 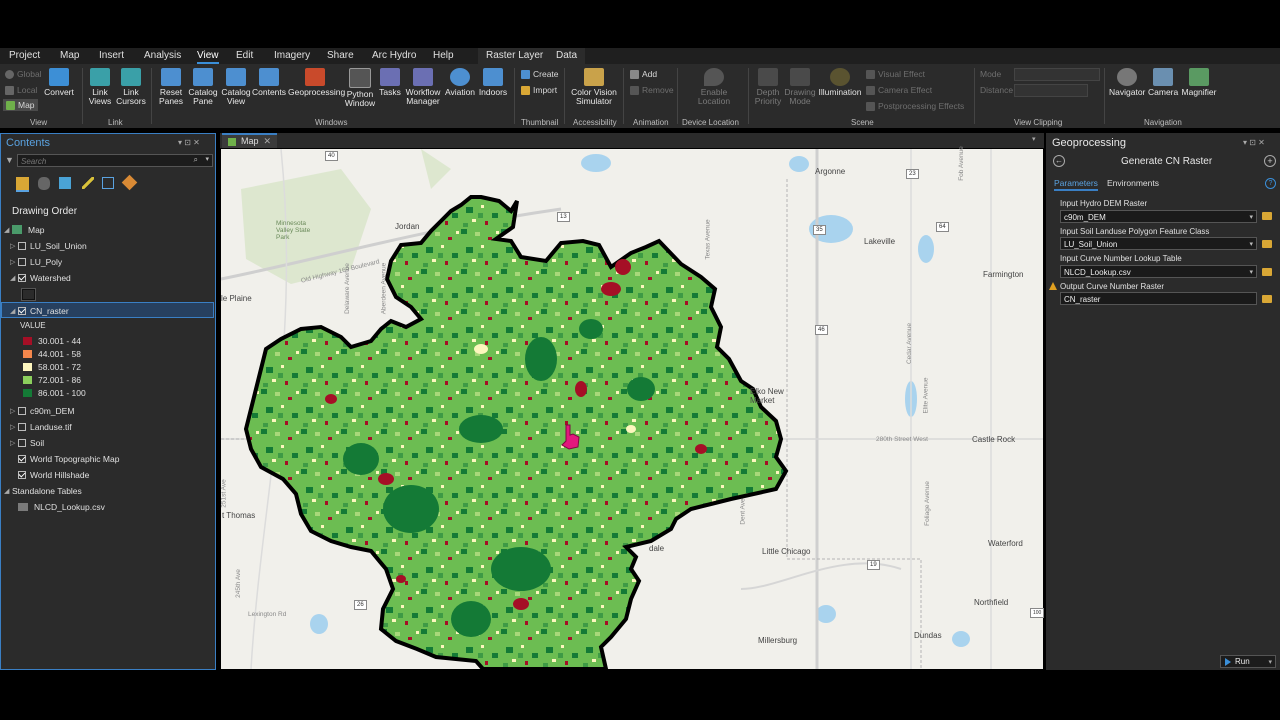 I want to click on link-views-button: Link Views, so click(x=100, y=87).